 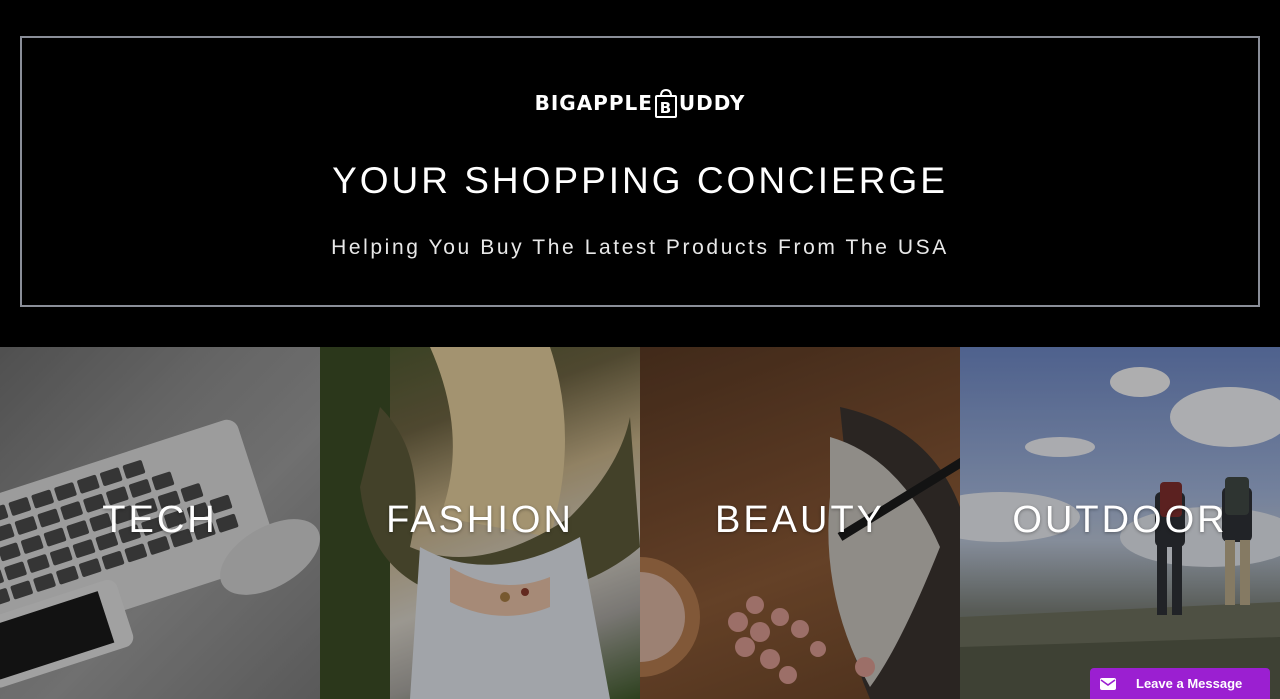 What do you see at coordinates (593, 103) in the screenshot?
I see `logo-text-left: BIGAPPLE` at bounding box center [593, 103].